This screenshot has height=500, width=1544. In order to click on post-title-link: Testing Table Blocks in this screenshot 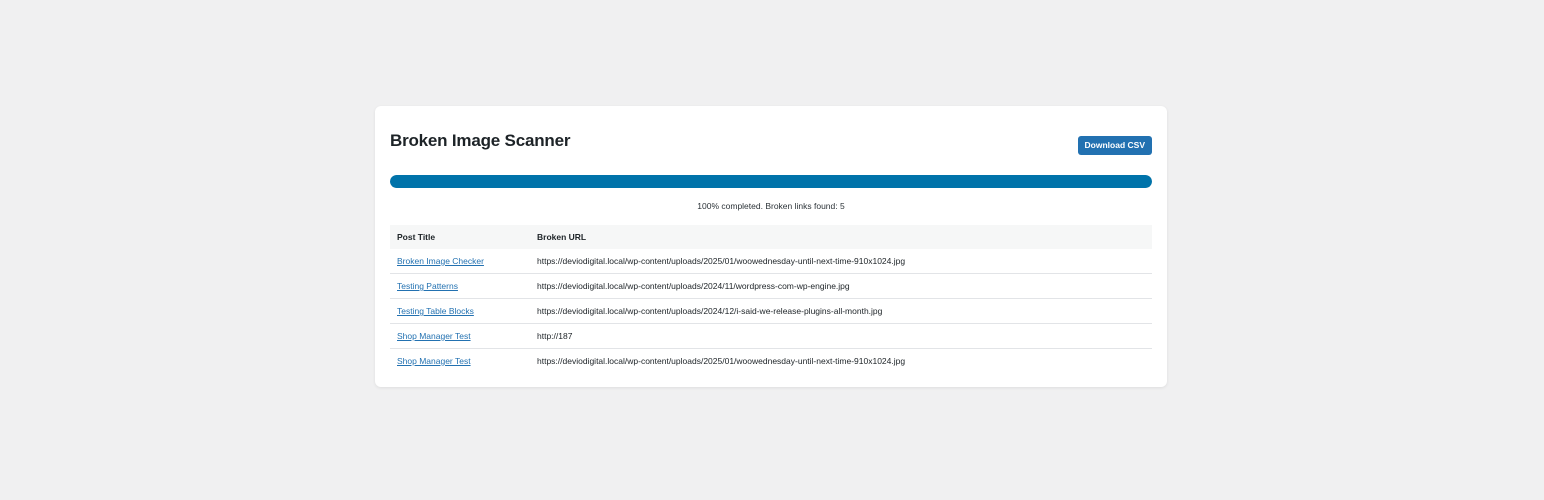, I will do `click(435, 311)`.